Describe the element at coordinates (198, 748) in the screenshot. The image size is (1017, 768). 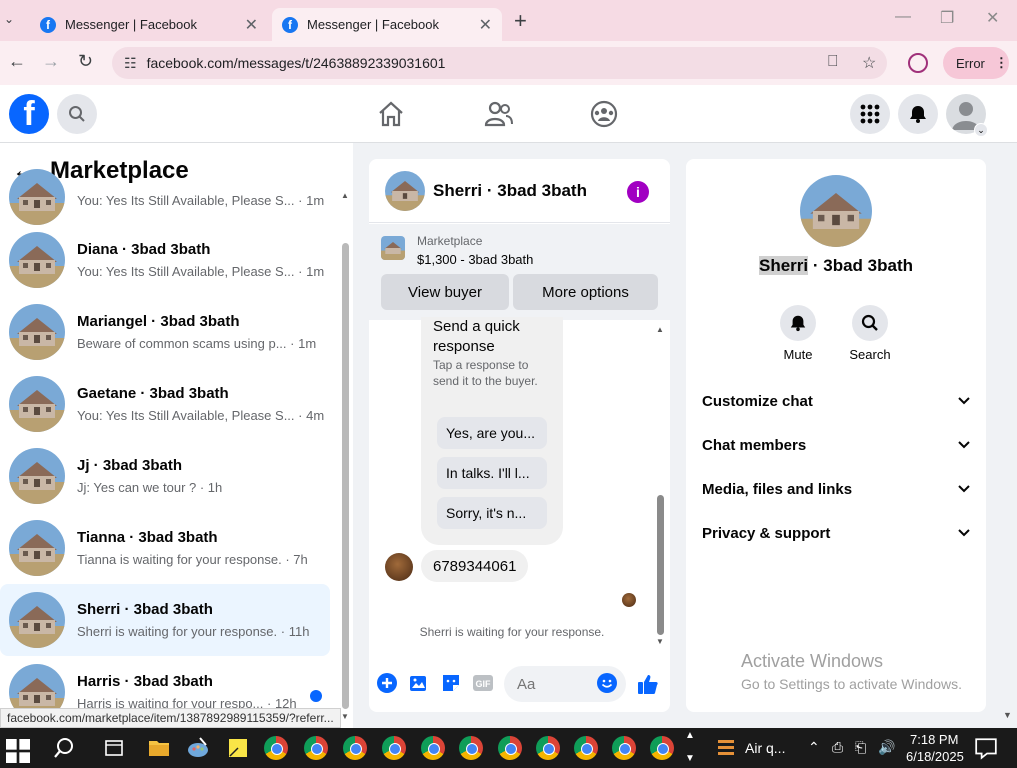
I see `paint-app-icon` at that location.